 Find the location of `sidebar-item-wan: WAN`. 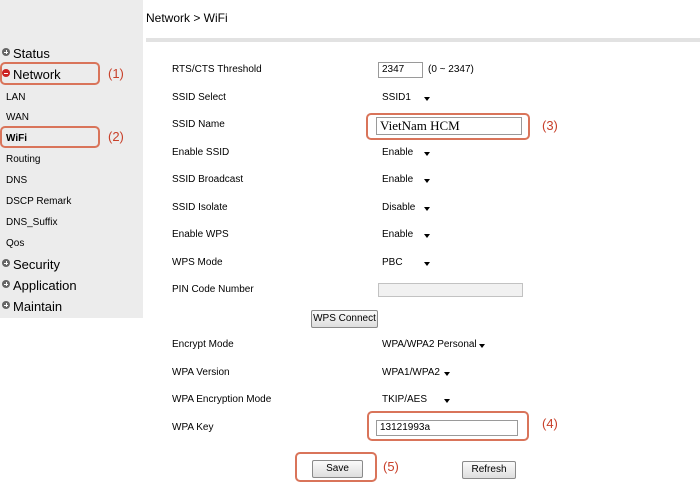

sidebar-item-wan: WAN is located at coordinates (17, 118).